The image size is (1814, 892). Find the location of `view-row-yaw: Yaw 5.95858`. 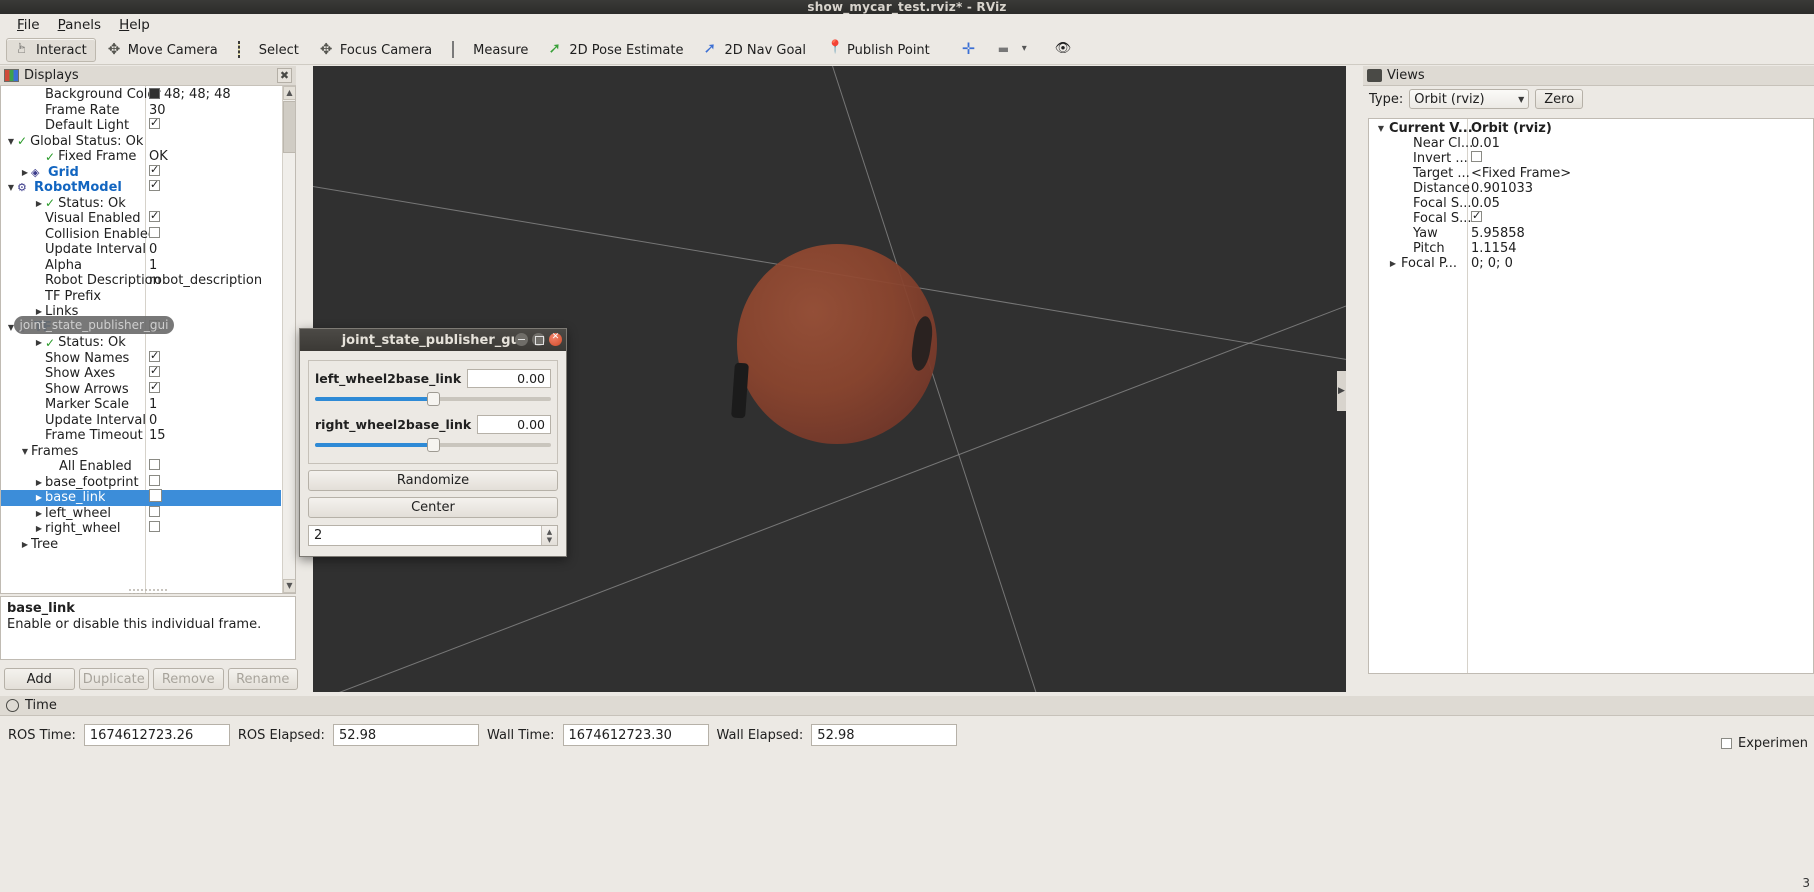

view-row-yaw: Yaw 5.95858 is located at coordinates (1591, 233).